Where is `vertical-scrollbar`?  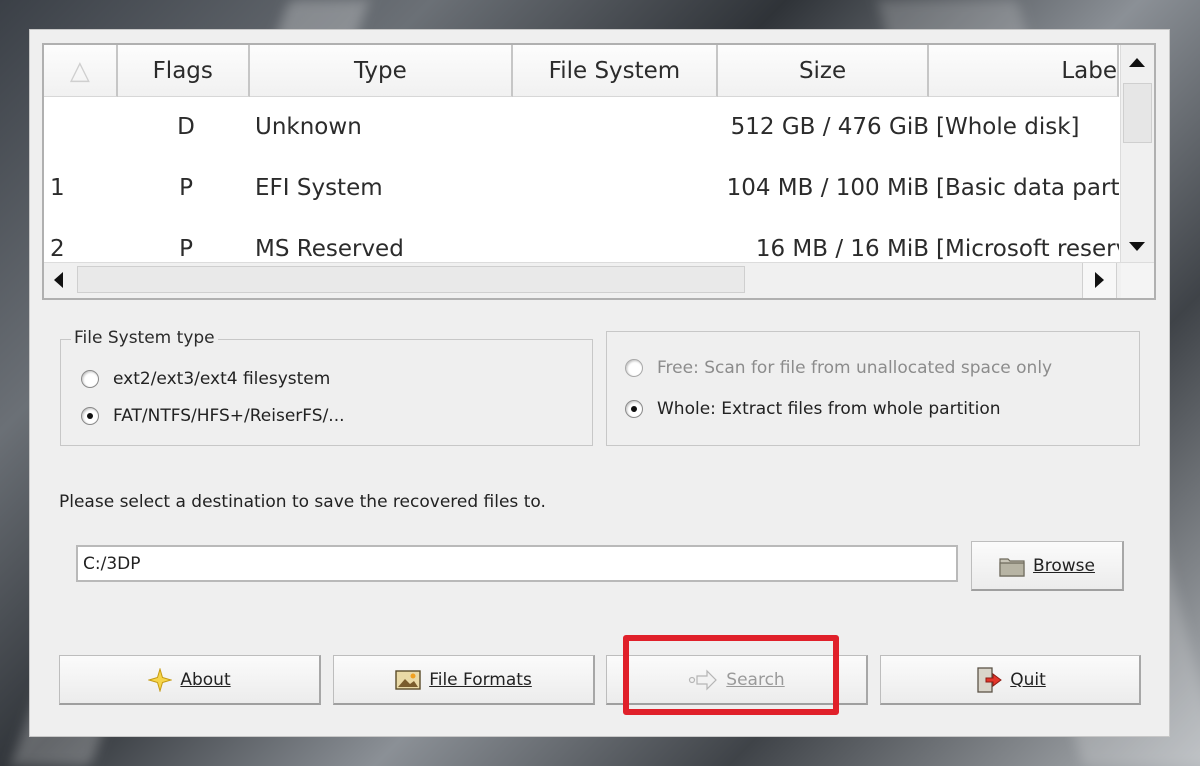
vertical-scrollbar is located at coordinates (1137, 155).